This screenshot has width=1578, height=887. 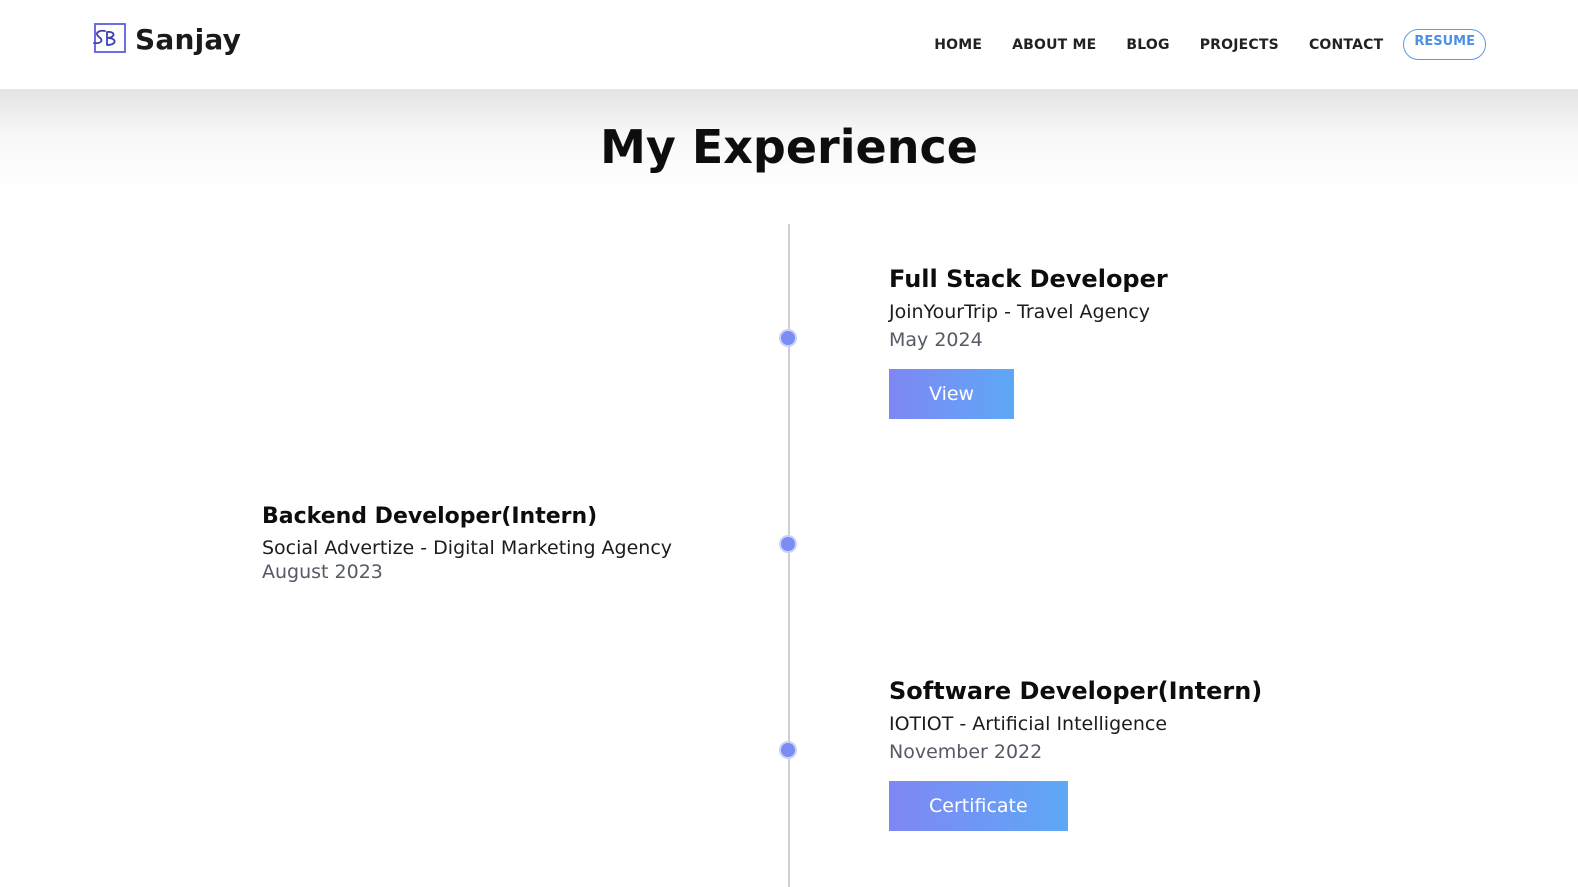 I want to click on nav-about-me: ABOUT ME, so click(x=1054, y=45).